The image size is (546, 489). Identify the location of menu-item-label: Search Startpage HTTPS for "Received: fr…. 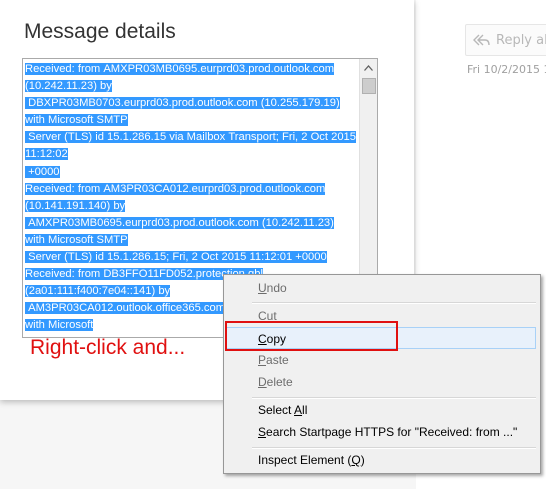
(388, 432).